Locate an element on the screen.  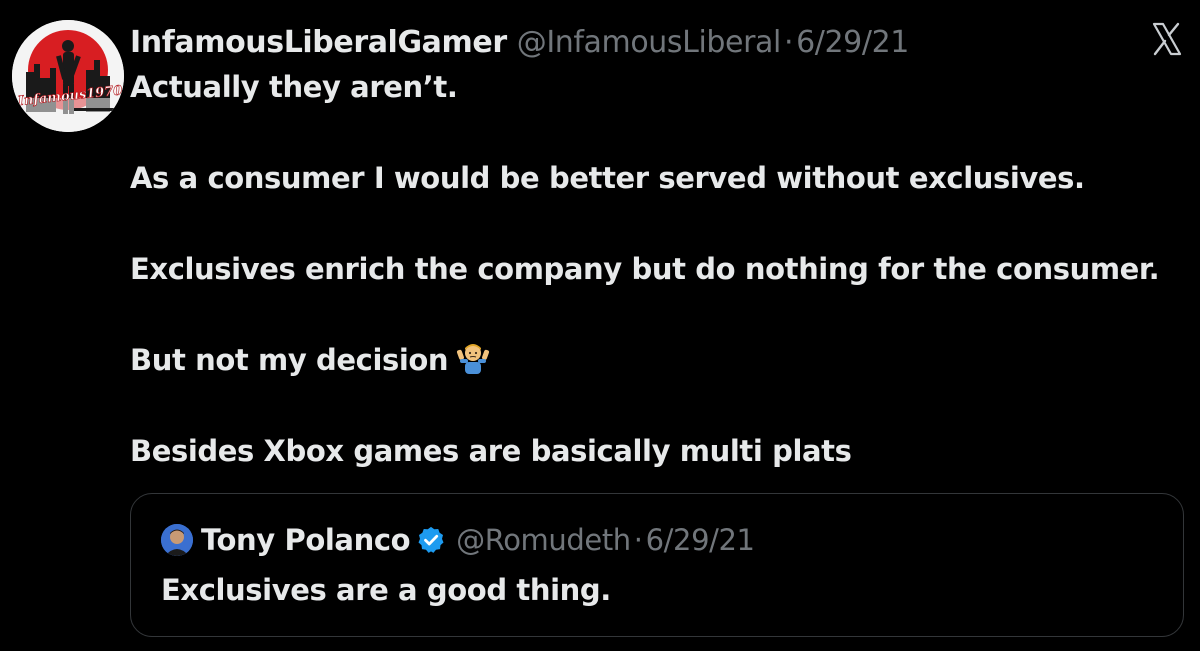
avatar-image: Infamous1970 is located at coordinates (68, 76).